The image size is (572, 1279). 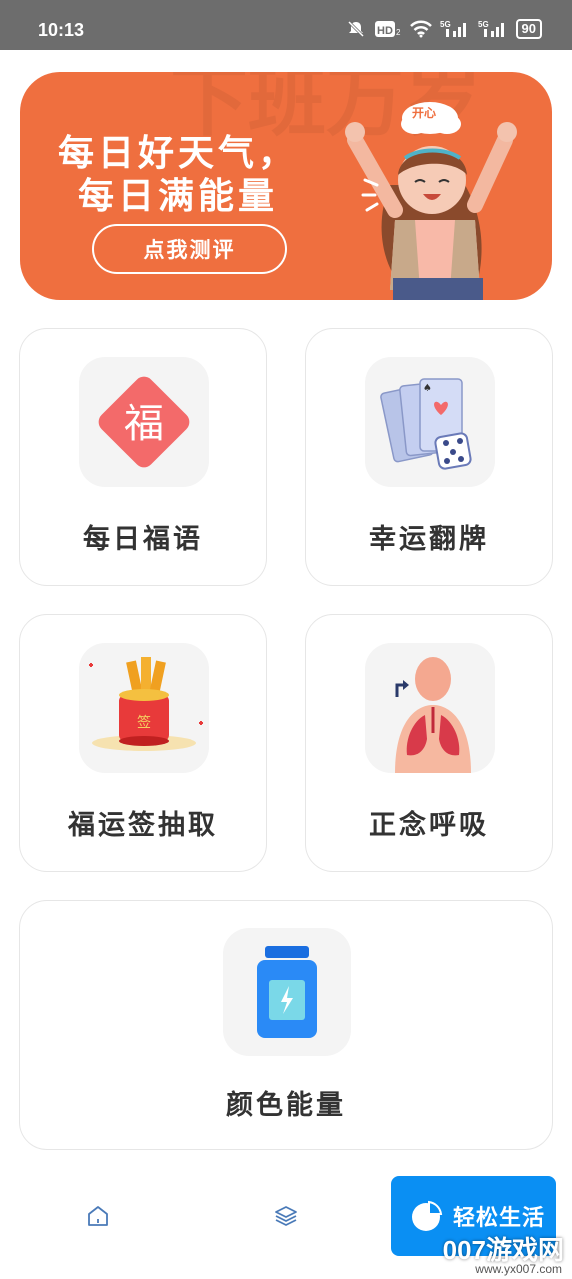 I want to click on svg-text: HD, so click(x=385, y=31).